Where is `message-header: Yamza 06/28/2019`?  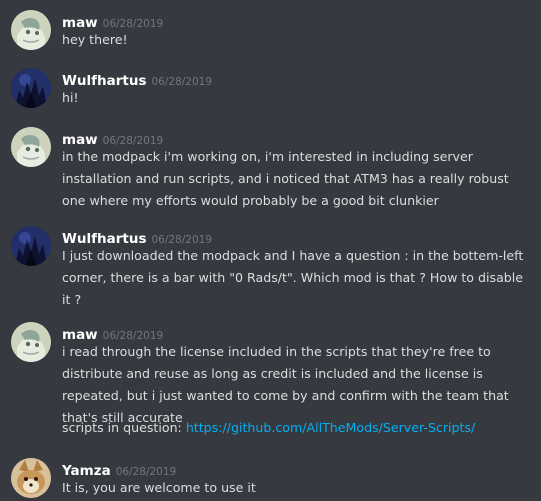 message-header: Yamza 06/28/2019 is located at coordinates (119, 469).